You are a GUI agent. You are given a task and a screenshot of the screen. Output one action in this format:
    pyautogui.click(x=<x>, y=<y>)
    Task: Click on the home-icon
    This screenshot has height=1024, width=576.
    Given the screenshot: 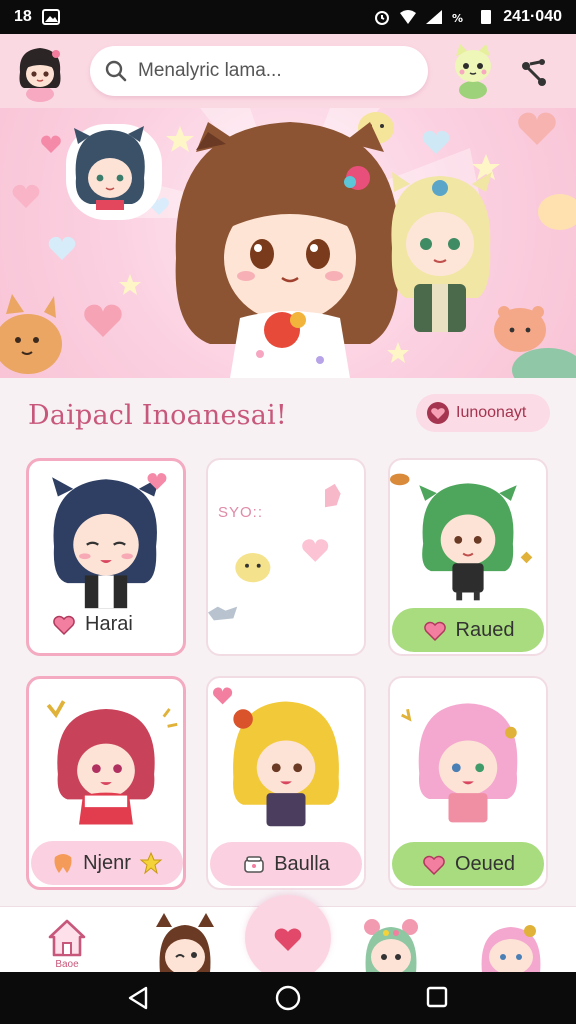 What is the action you would take?
    pyautogui.click(x=67, y=938)
    